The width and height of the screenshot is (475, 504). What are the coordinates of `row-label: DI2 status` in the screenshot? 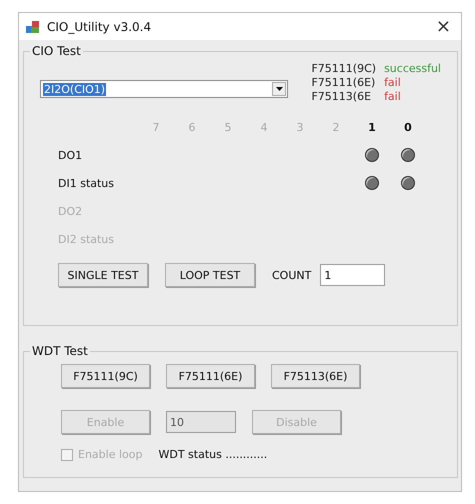 It's located at (87, 239).